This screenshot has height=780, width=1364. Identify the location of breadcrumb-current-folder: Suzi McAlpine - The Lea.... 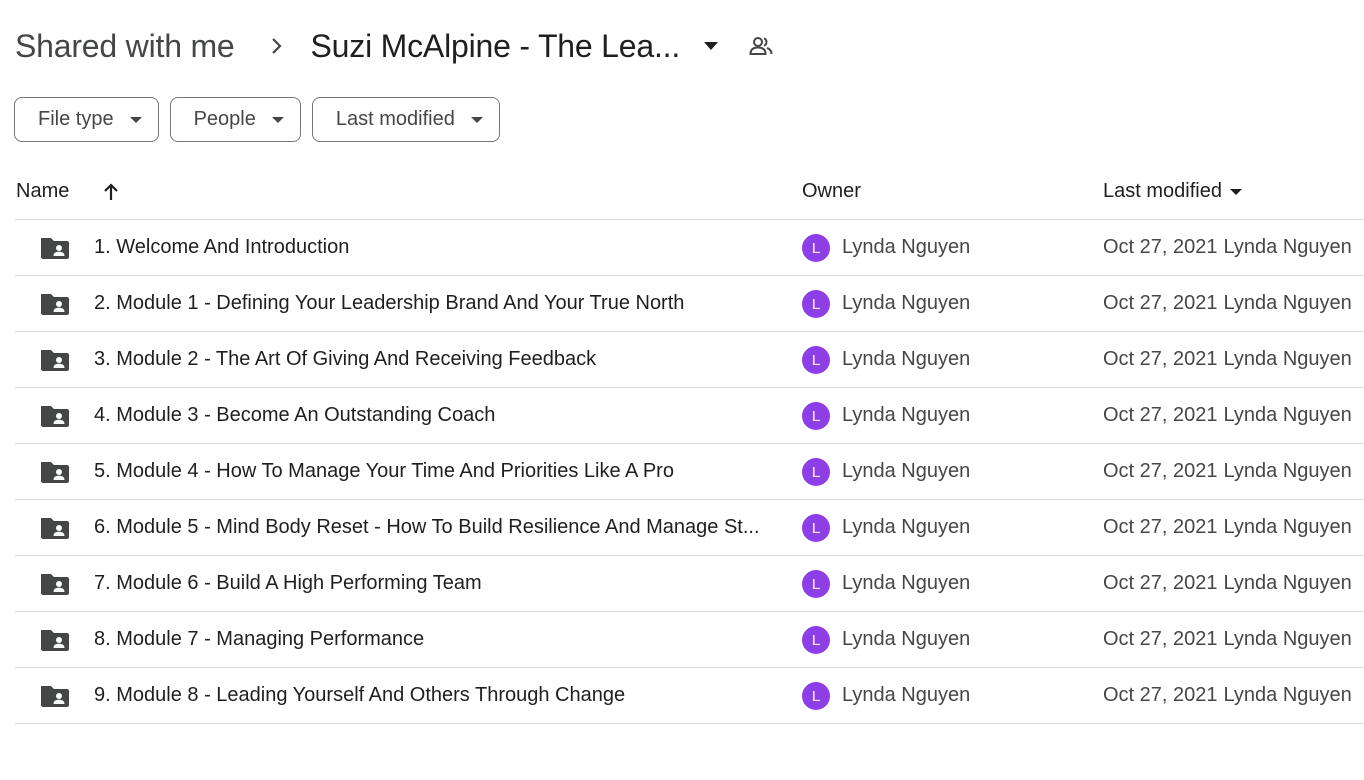
(496, 46).